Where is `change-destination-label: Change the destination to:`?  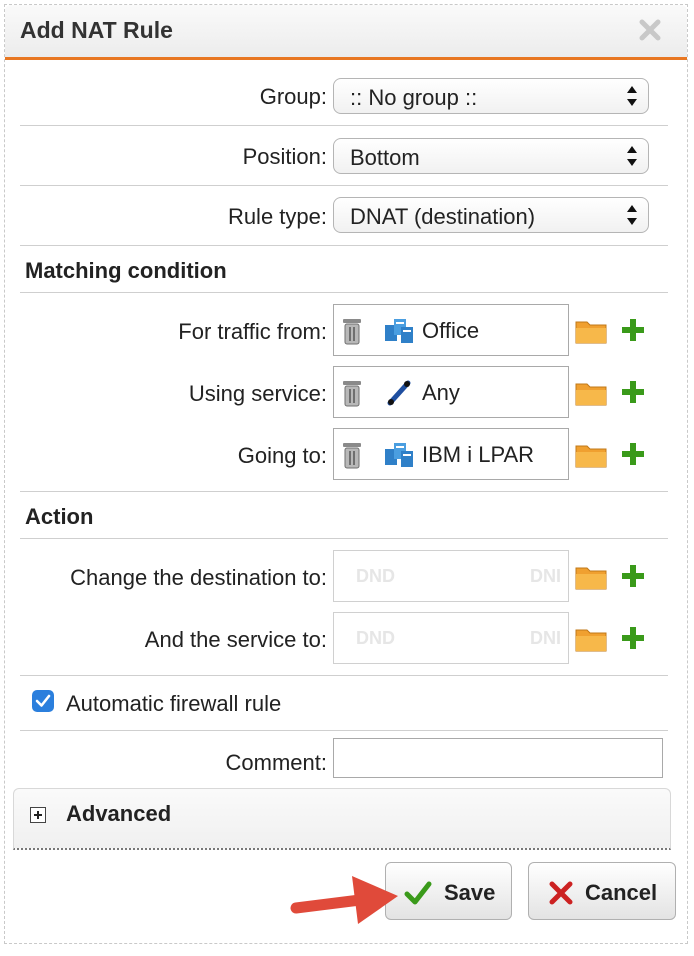 change-destination-label: Change the destination to: is located at coordinates (198, 577).